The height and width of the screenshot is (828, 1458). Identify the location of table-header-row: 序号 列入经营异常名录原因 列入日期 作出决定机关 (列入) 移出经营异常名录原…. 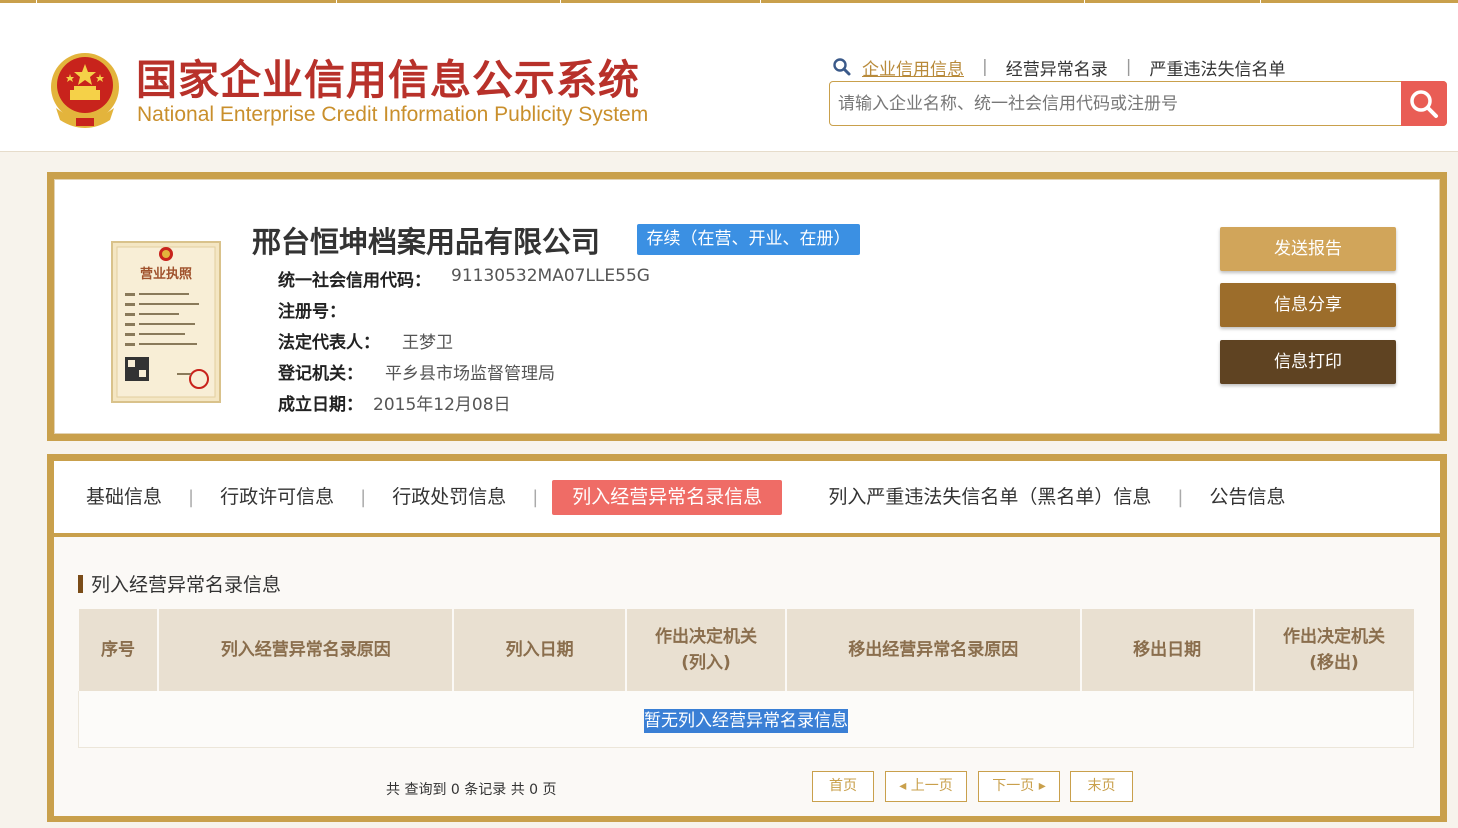
(746, 650).